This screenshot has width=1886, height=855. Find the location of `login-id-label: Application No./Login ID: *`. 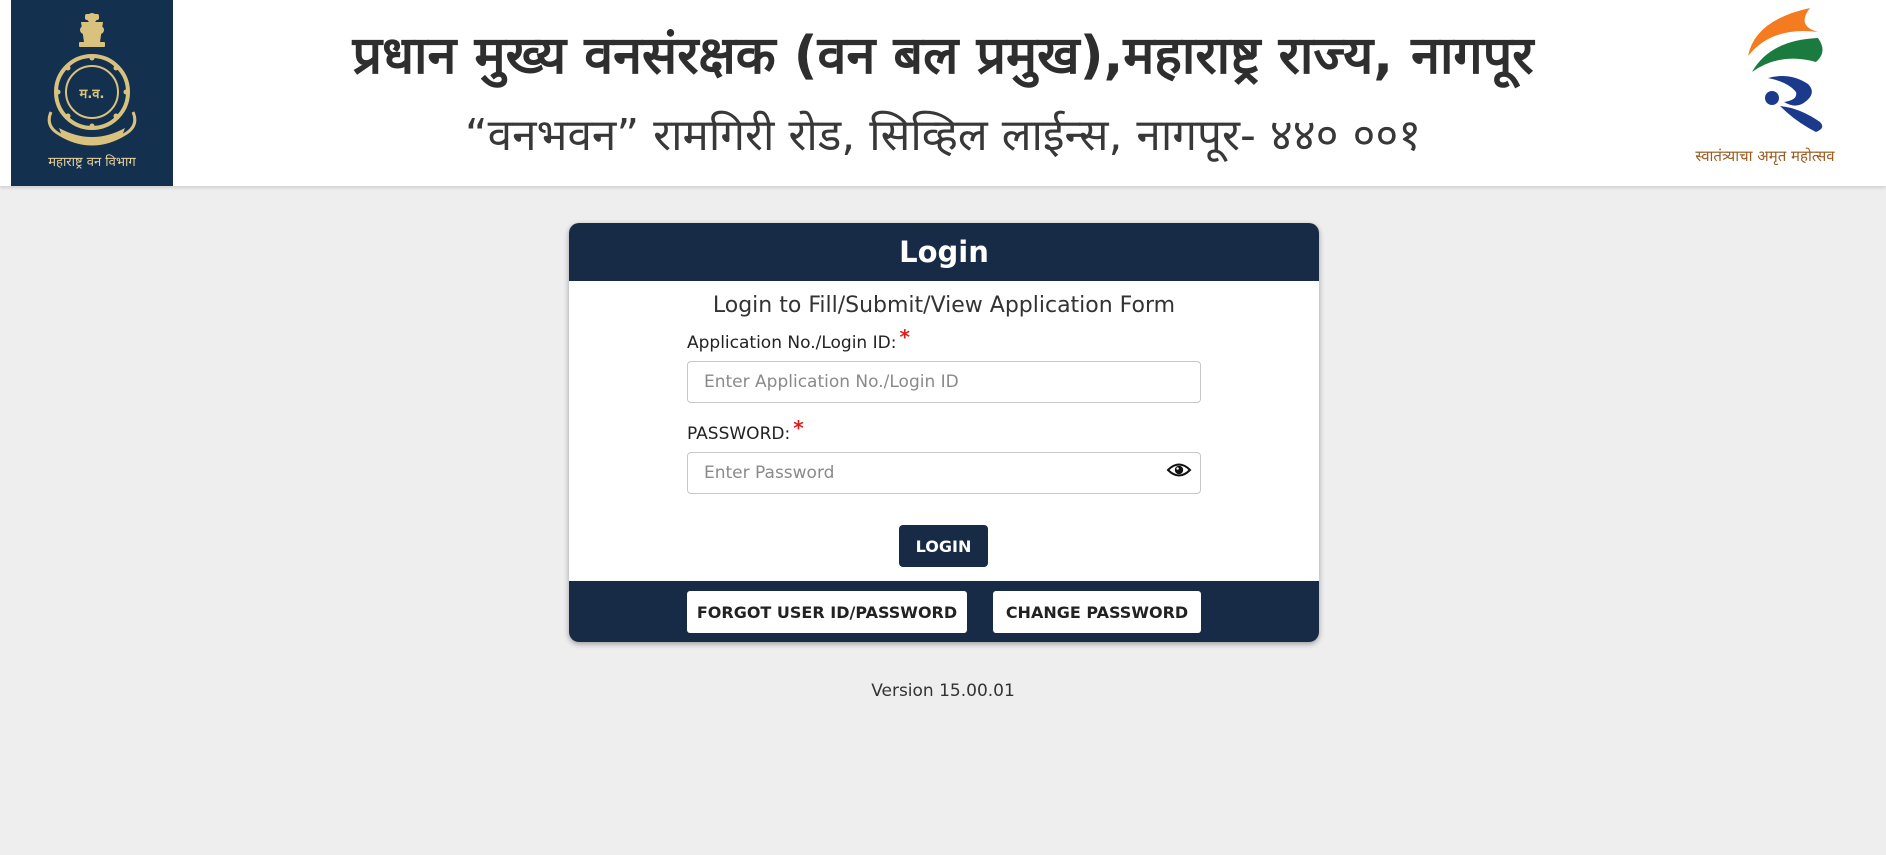

login-id-label: Application No./Login ID: * is located at coordinates (798, 340).